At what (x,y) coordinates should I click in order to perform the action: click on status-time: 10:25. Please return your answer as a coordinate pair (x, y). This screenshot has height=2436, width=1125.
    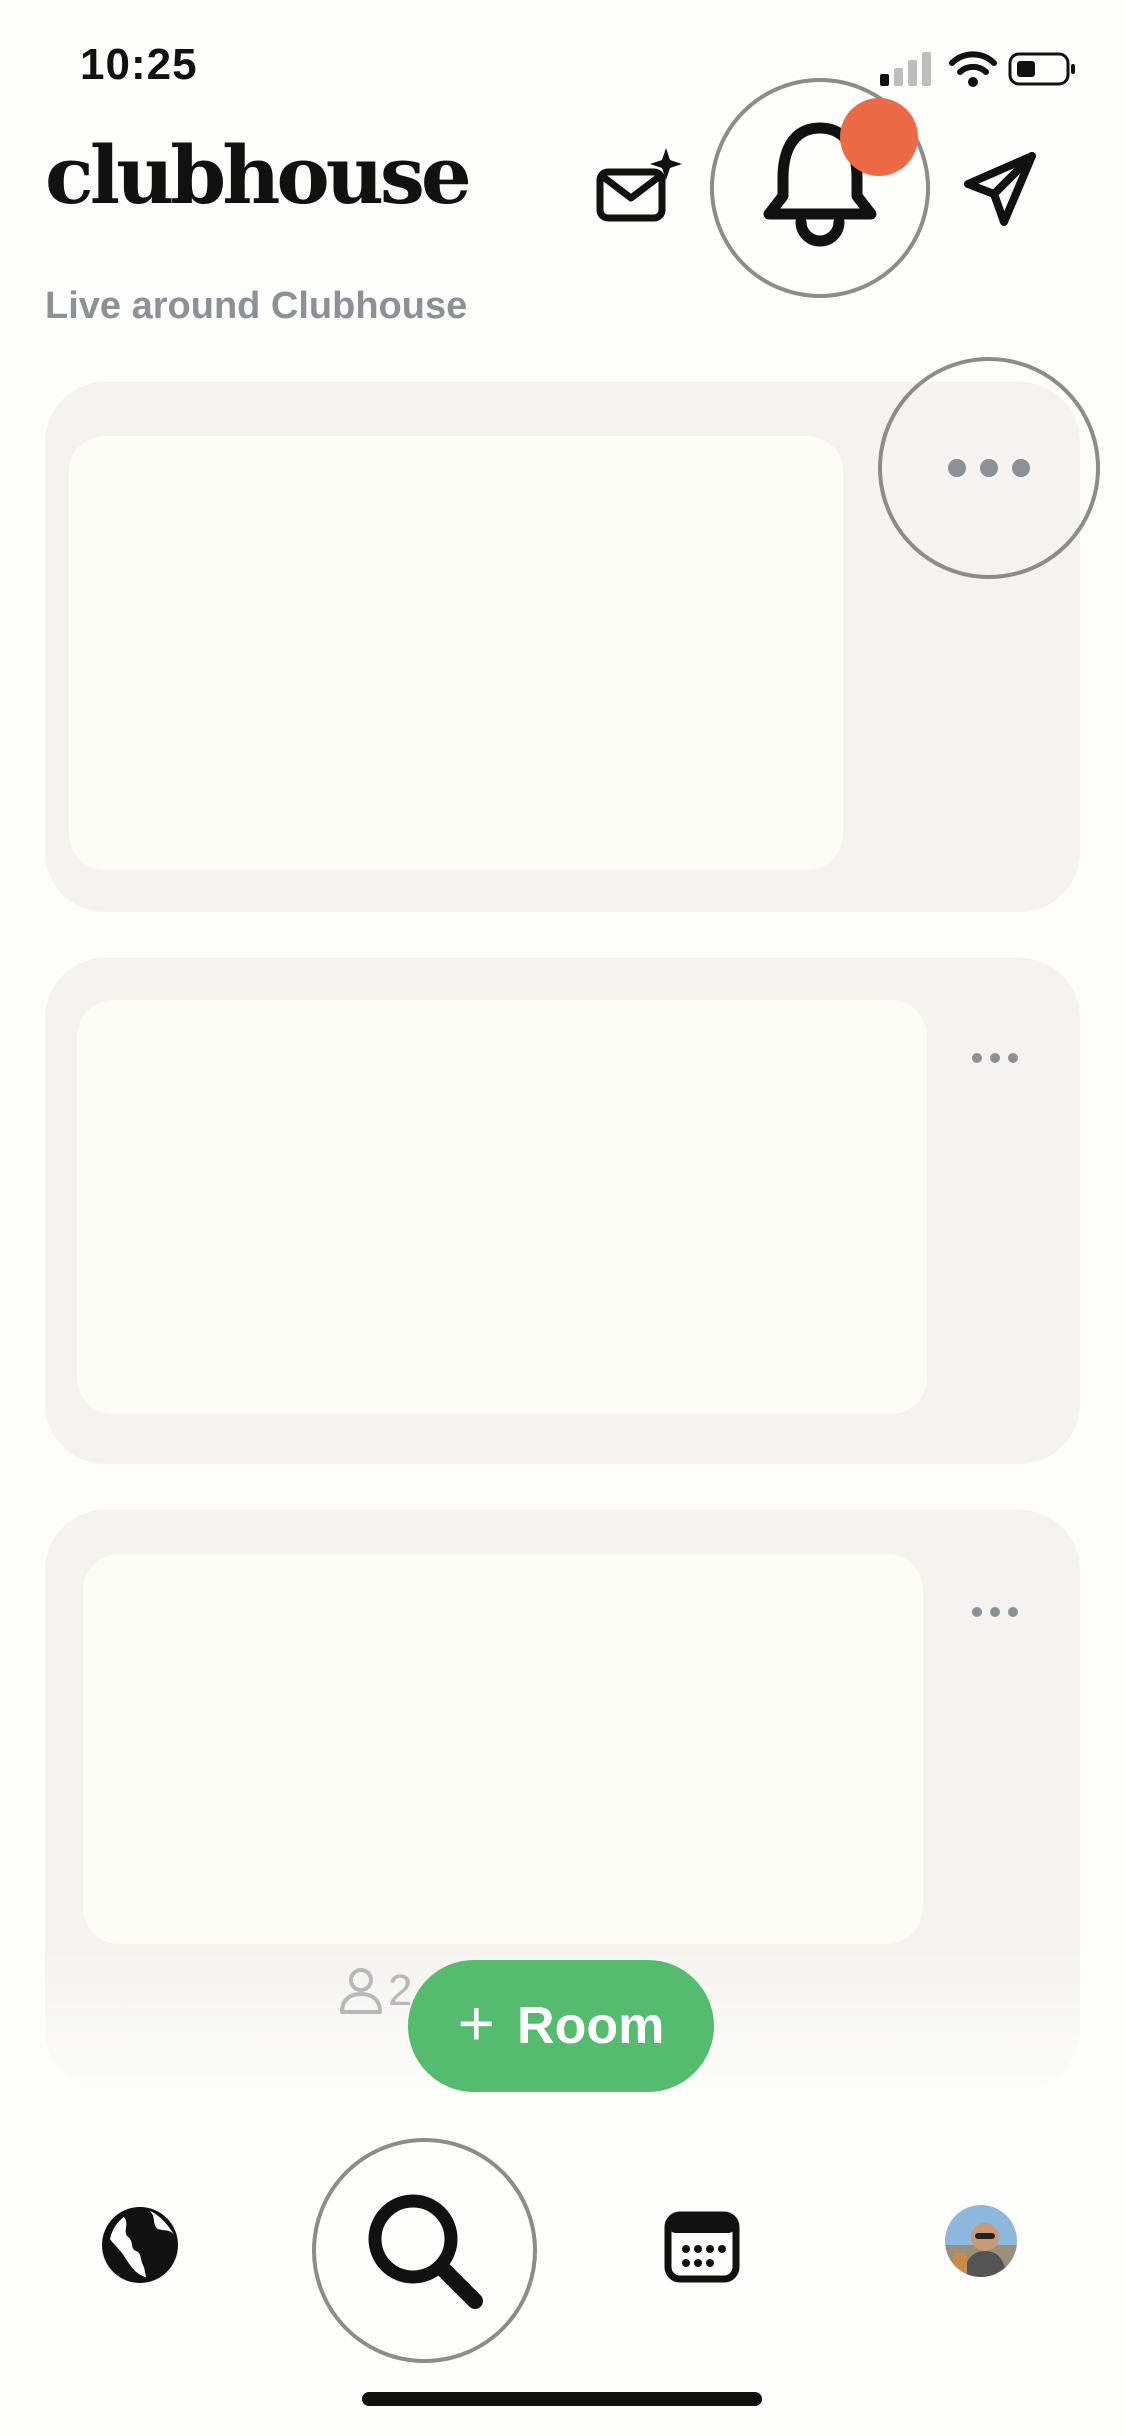
    Looking at the image, I should click on (139, 64).